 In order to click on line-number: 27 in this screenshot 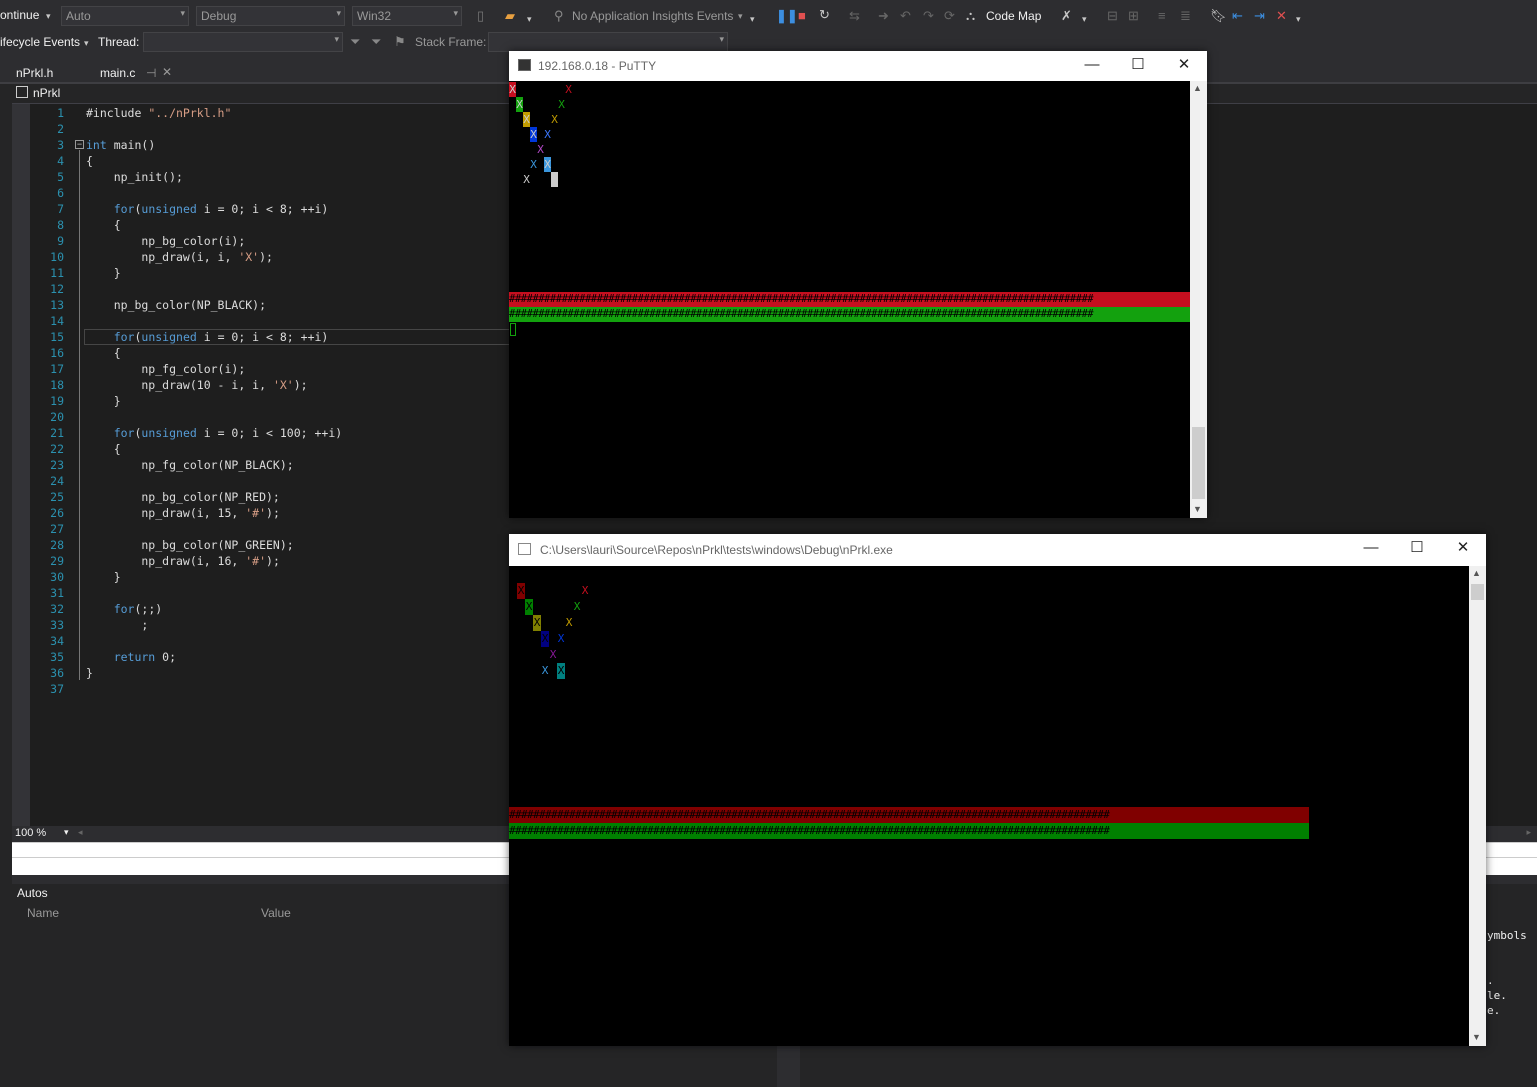, I will do `click(57, 529)`.